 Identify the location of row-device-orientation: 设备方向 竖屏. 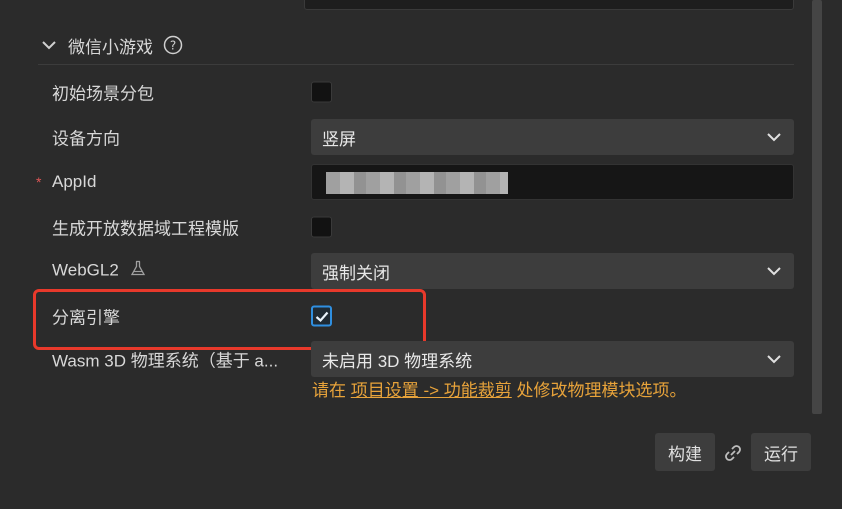
(410, 137).